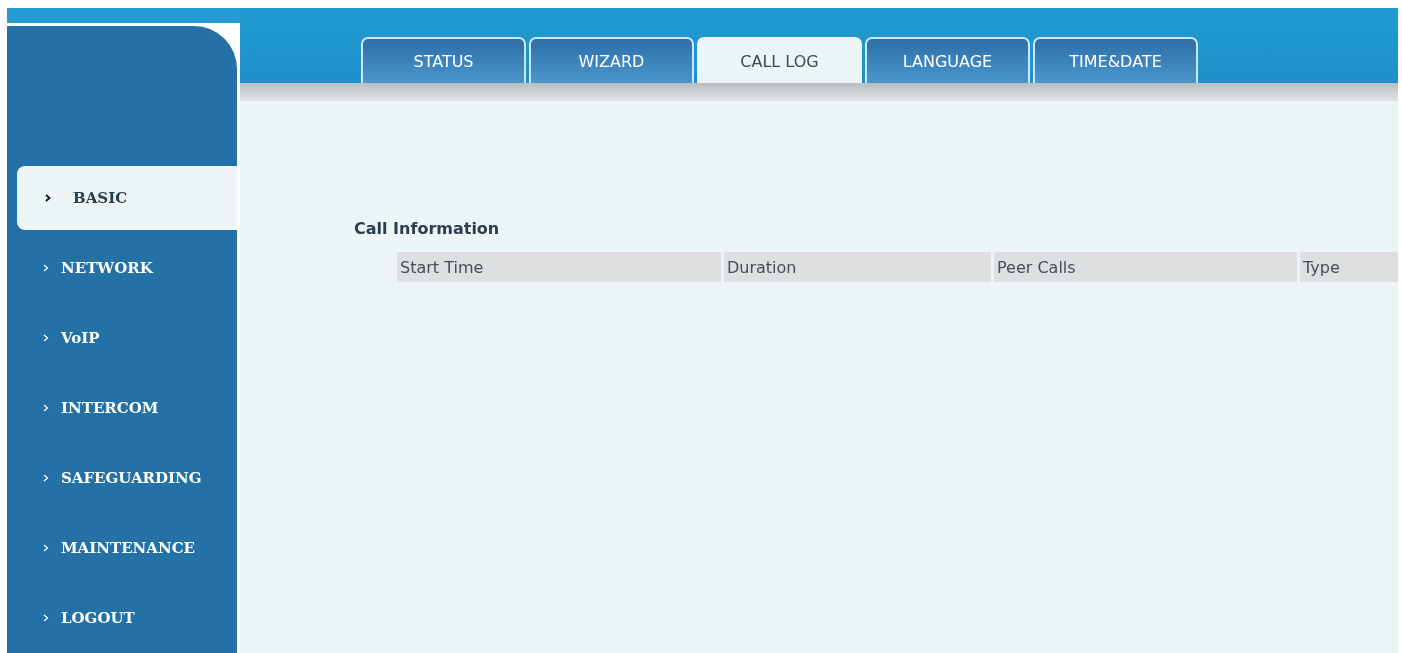  I want to click on sidebar-item: LOGOUT, so click(122, 618).